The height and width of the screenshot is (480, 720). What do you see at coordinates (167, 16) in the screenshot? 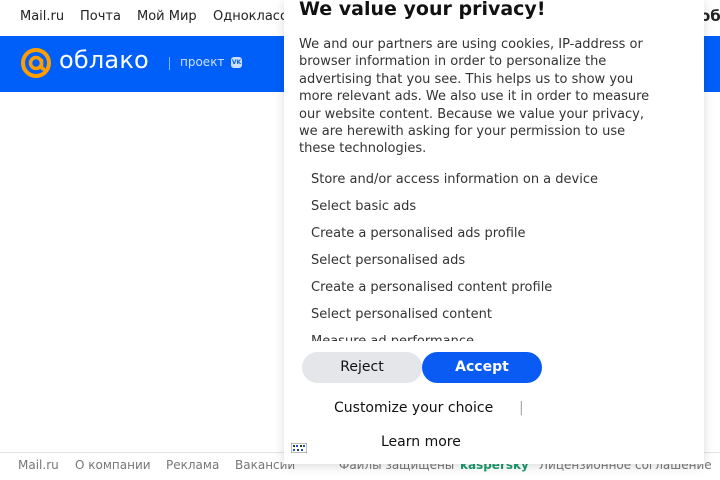
I see `top-nav-my-world: Мой Мир` at bounding box center [167, 16].